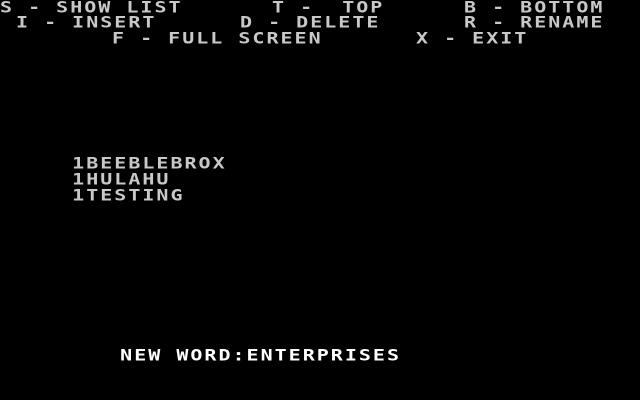 This screenshot has width=640, height=400. Describe the element at coordinates (121, 156) in the screenshot. I see `list-item: 1BEEBLEBROX` at that location.